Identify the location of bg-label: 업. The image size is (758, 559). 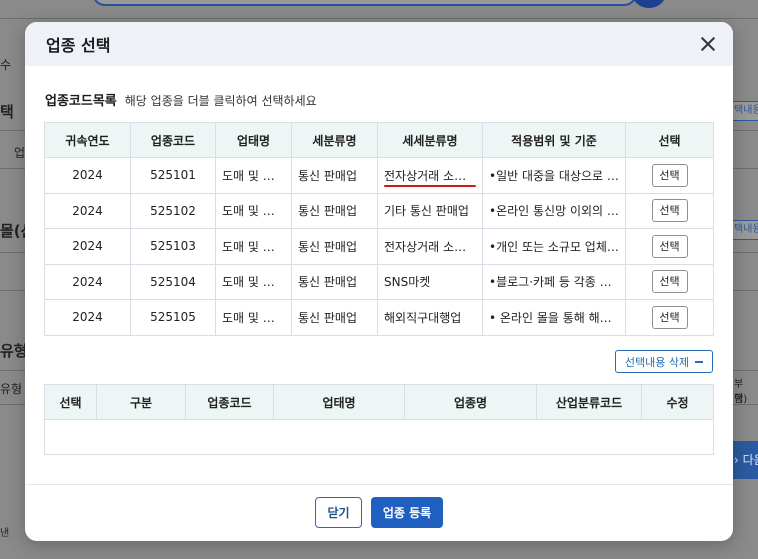
(20, 153).